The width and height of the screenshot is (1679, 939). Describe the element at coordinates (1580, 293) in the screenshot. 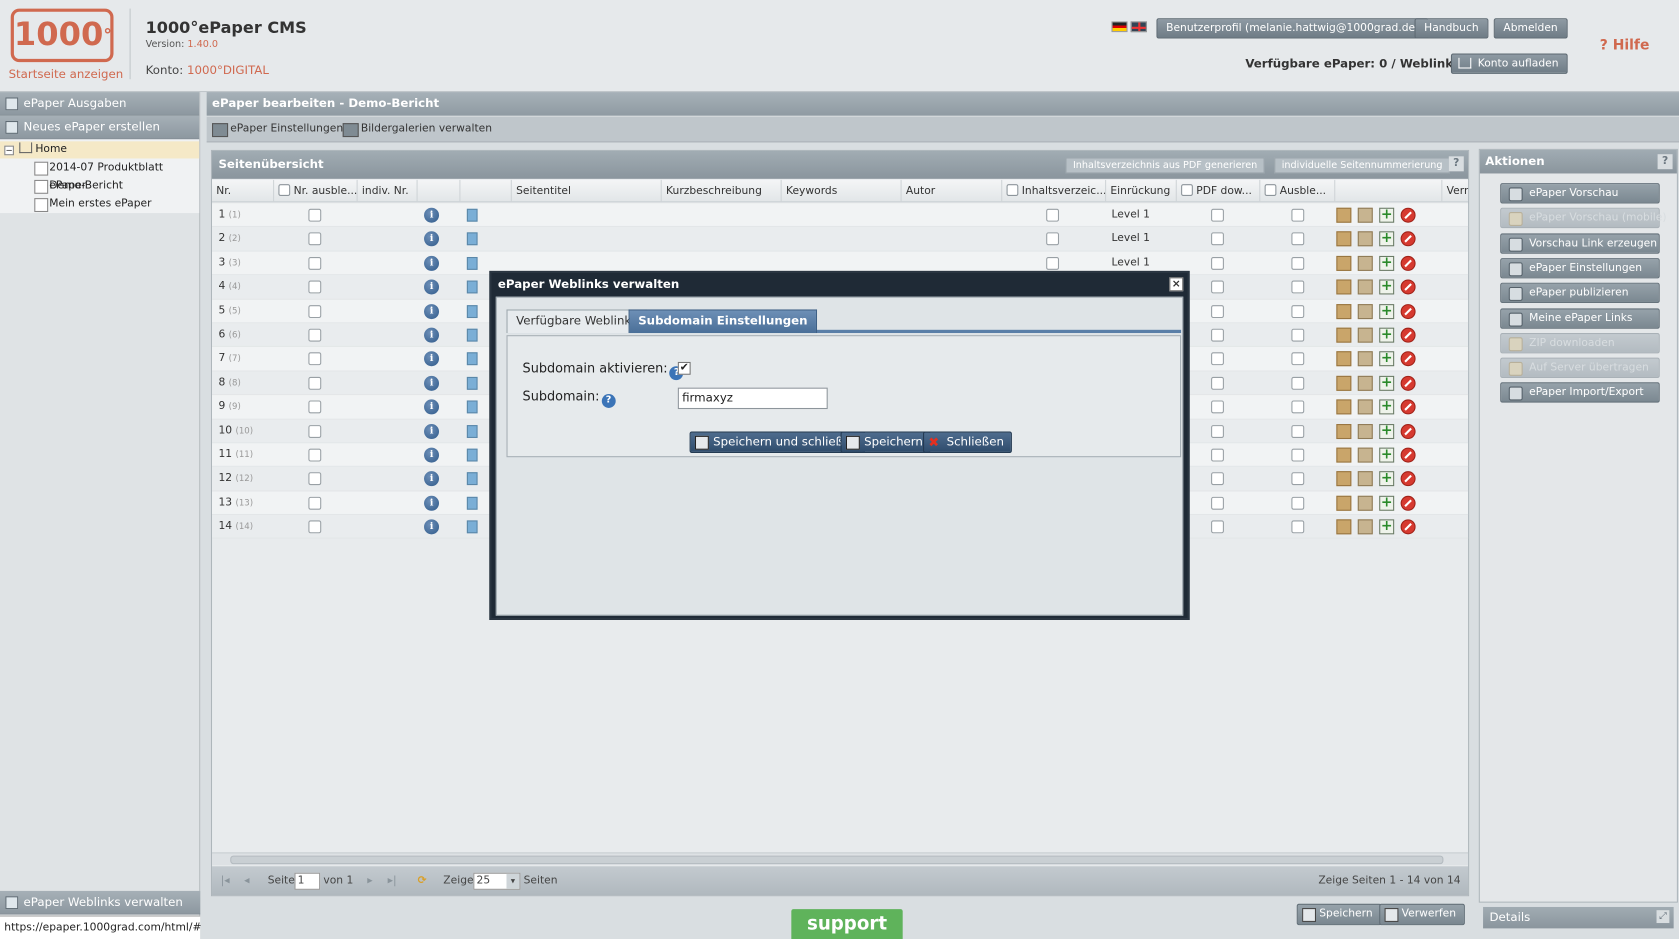

I see `action-button-5: ePaper publizieren` at that location.